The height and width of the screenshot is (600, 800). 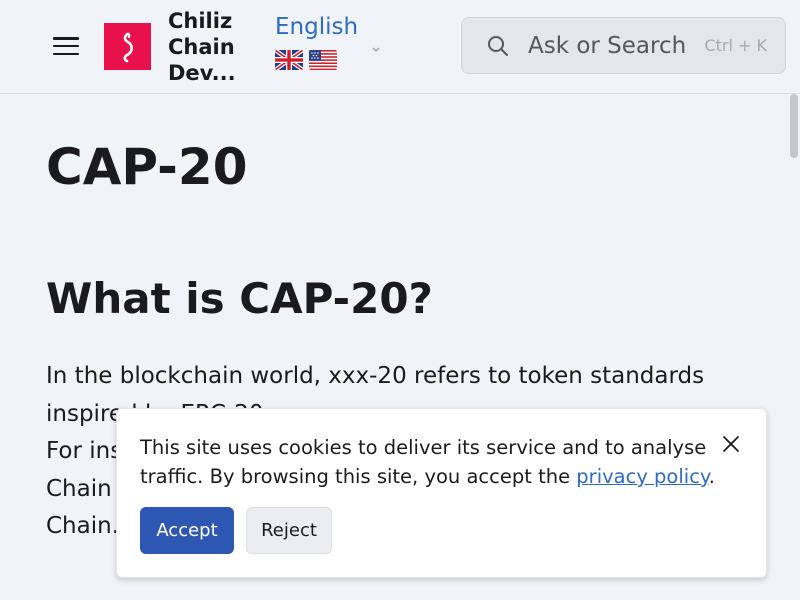 What do you see at coordinates (642, 476) in the screenshot?
I see `privacy-policy-link: privacy policy` at bounding box center [642, 476].